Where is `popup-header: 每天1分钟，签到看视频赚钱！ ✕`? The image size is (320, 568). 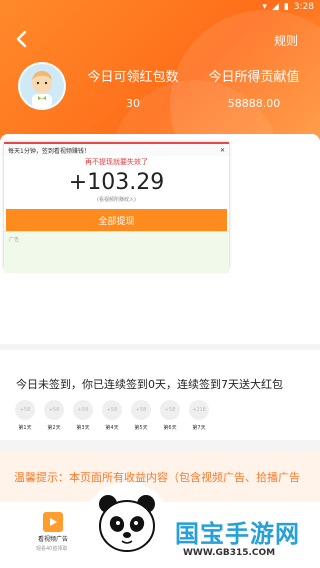
popup-header: 每天1分钟，签到看视频赚钱！ ✕ is located at coordinates (116, 150).